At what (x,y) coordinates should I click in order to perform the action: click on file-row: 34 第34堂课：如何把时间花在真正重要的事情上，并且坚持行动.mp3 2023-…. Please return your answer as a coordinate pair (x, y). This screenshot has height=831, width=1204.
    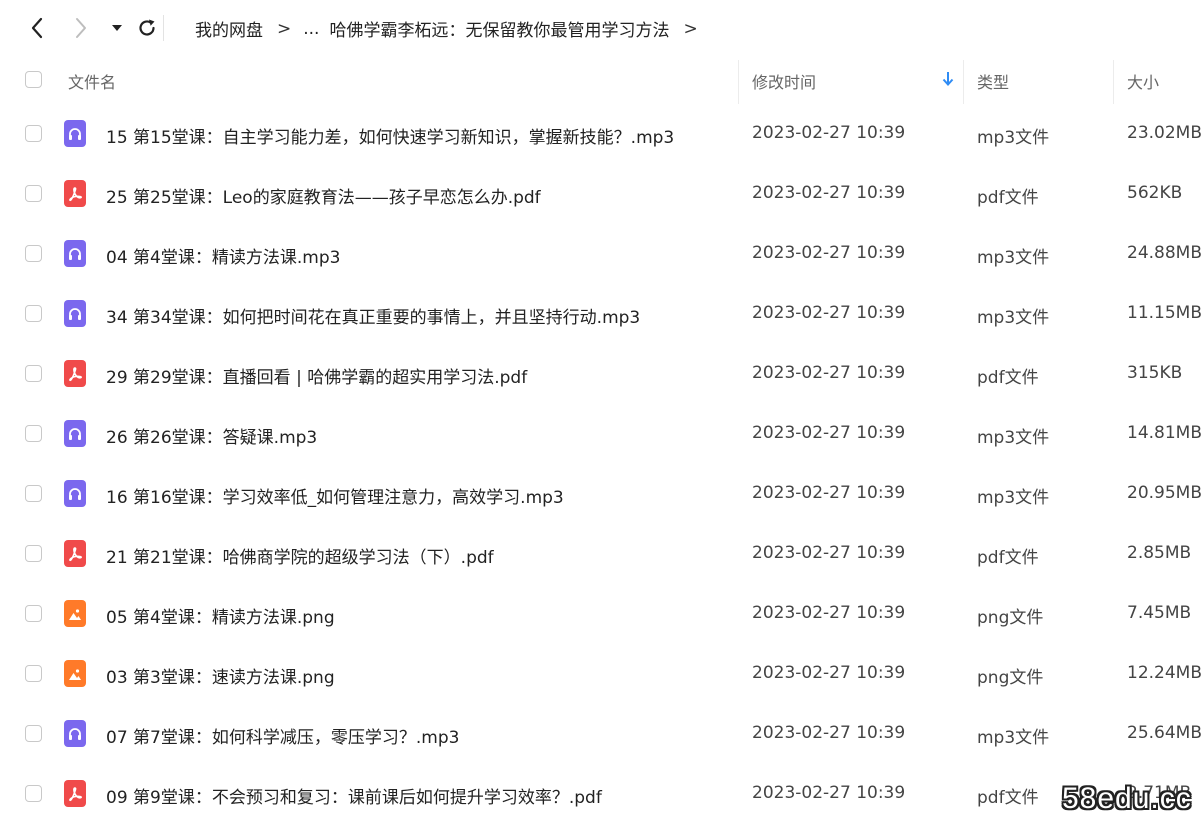
    Looking at the image, I should click on (602, 314).